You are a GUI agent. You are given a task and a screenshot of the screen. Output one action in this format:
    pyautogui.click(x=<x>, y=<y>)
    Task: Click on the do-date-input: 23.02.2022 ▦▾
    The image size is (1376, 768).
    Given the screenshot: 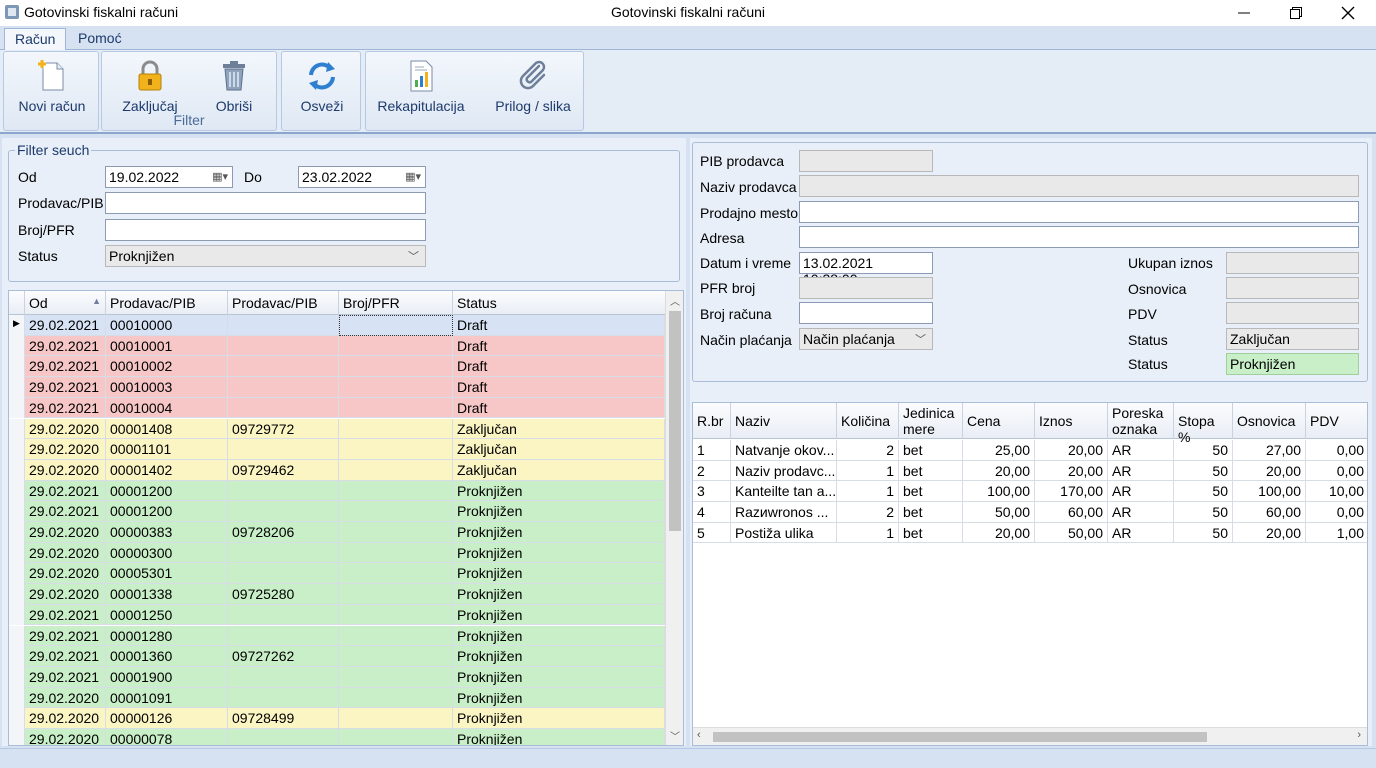 What is the action you would take?
    pyautogui.click(x=362, y=177)
    